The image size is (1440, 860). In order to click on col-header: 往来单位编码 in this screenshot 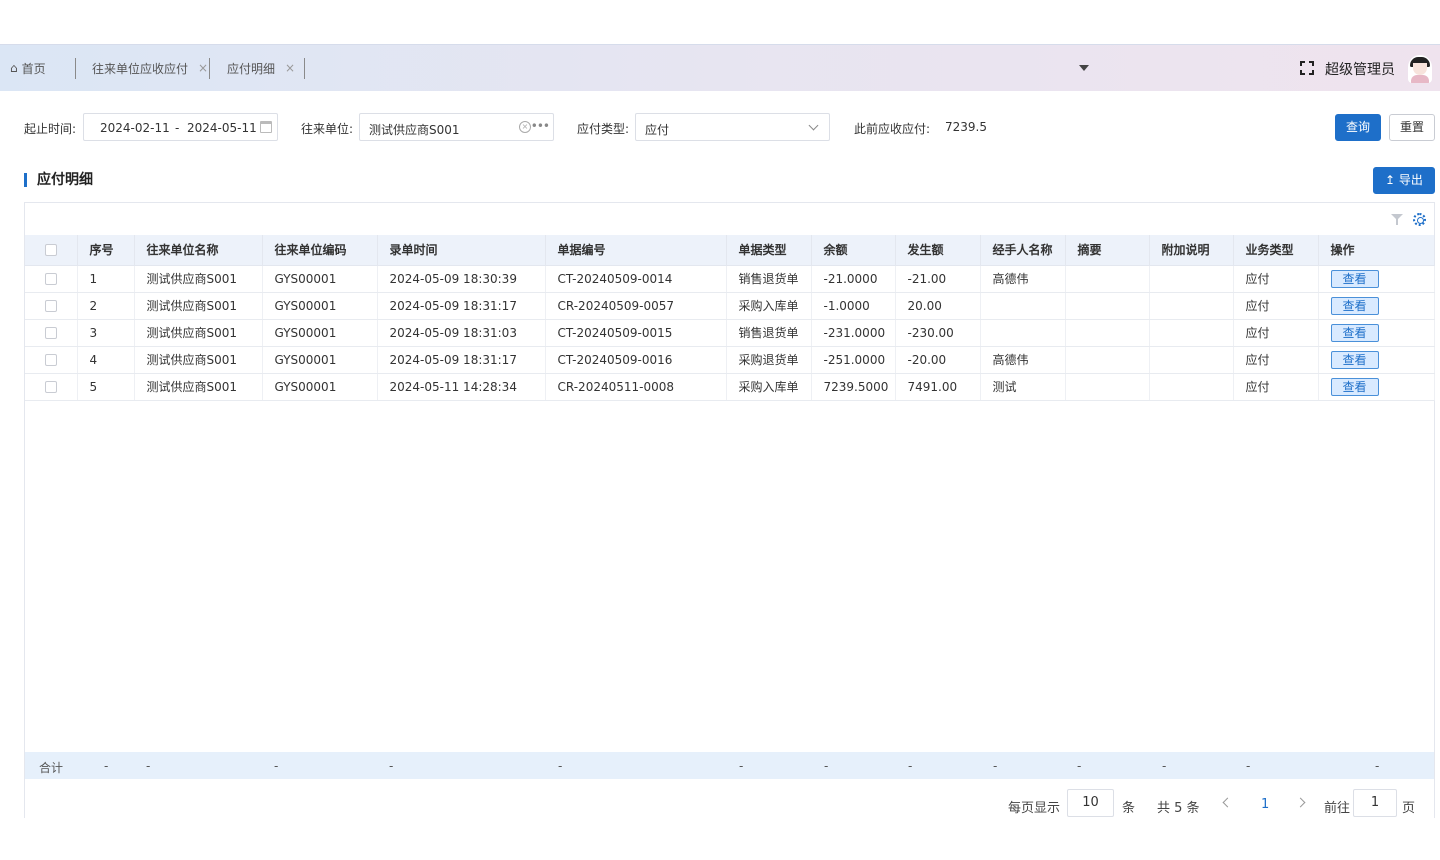, I will do `click(320, 250)`.